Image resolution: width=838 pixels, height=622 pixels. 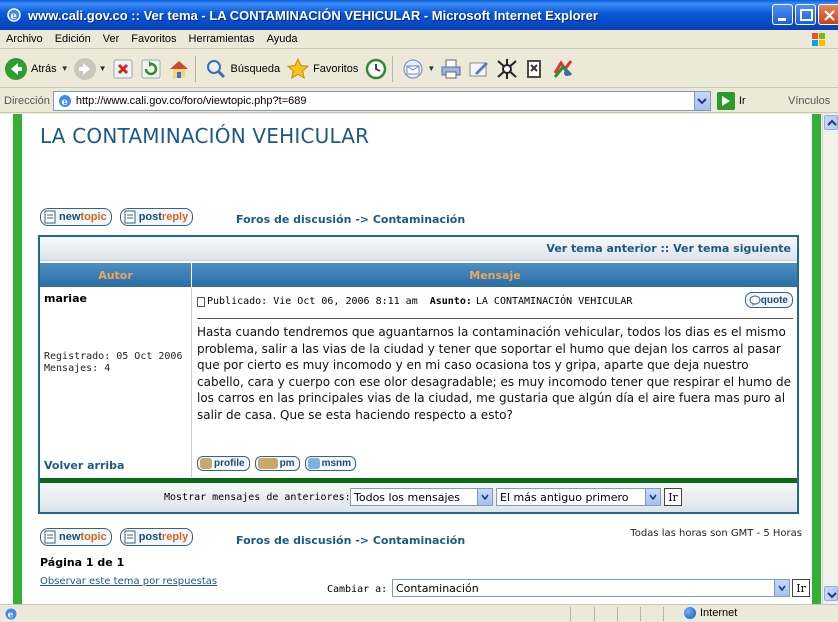 I want to click on links-toolbar-label: Vínculos, so click(x=809, y=101).